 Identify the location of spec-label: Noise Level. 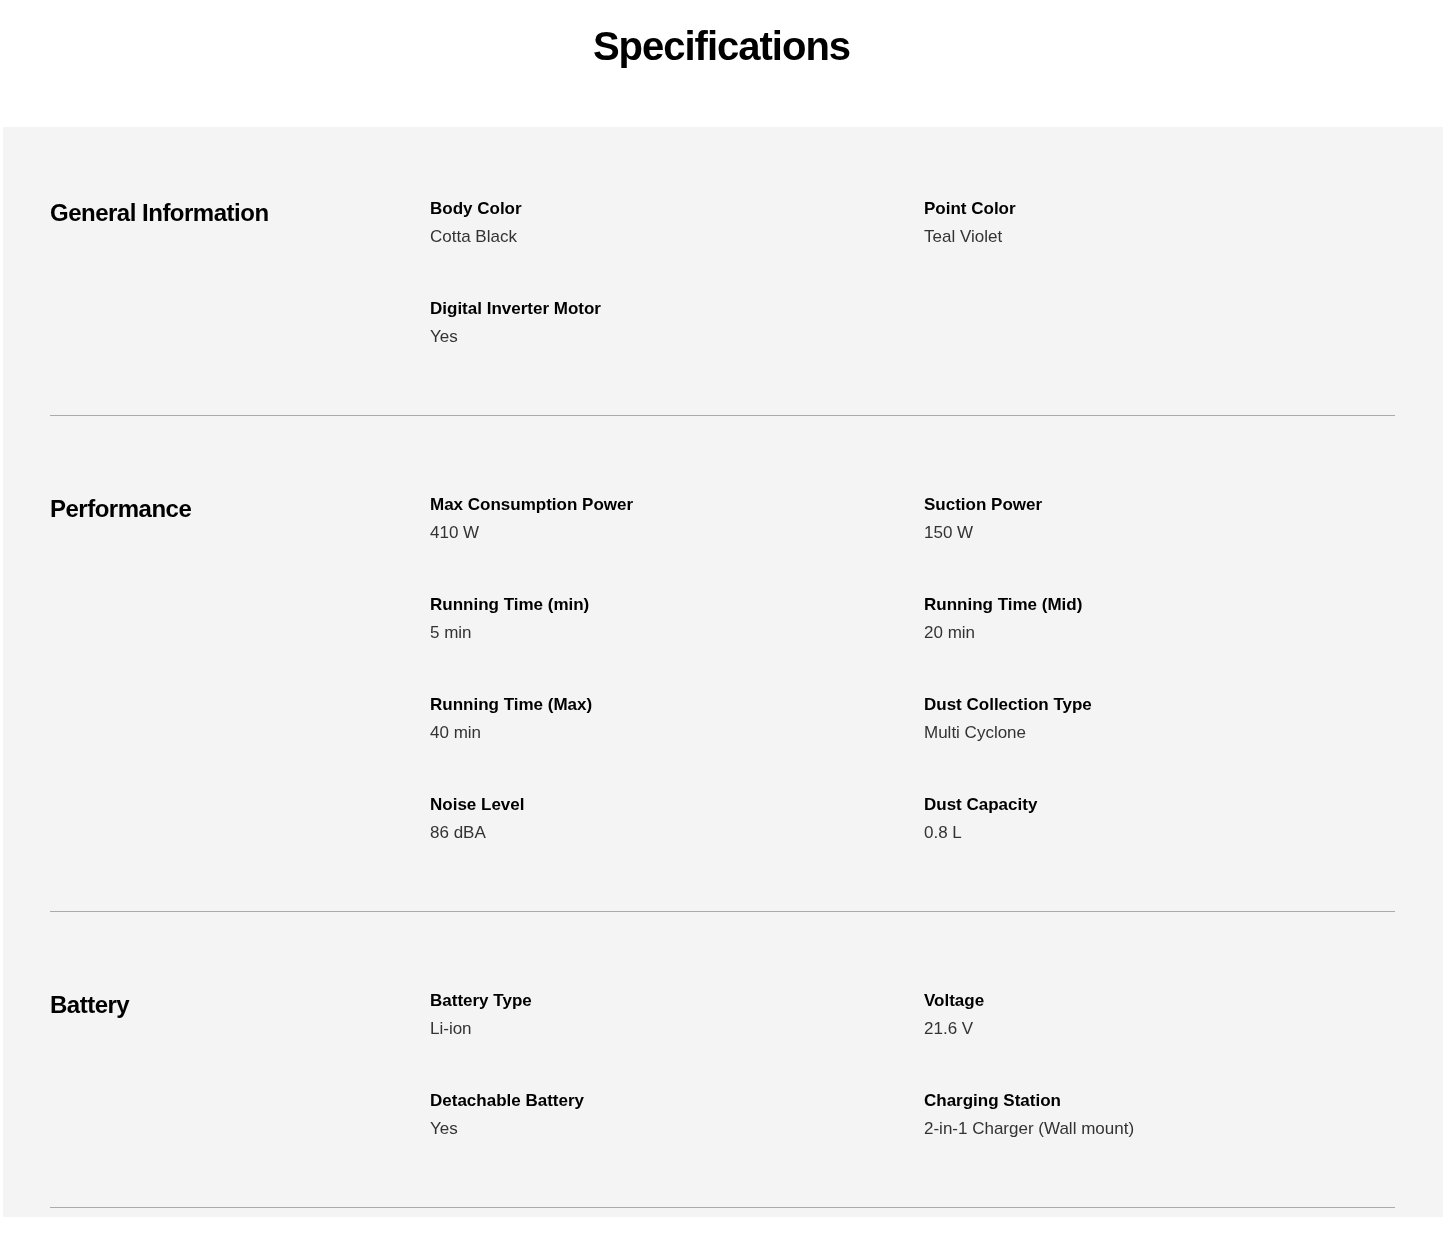
(478, 805).